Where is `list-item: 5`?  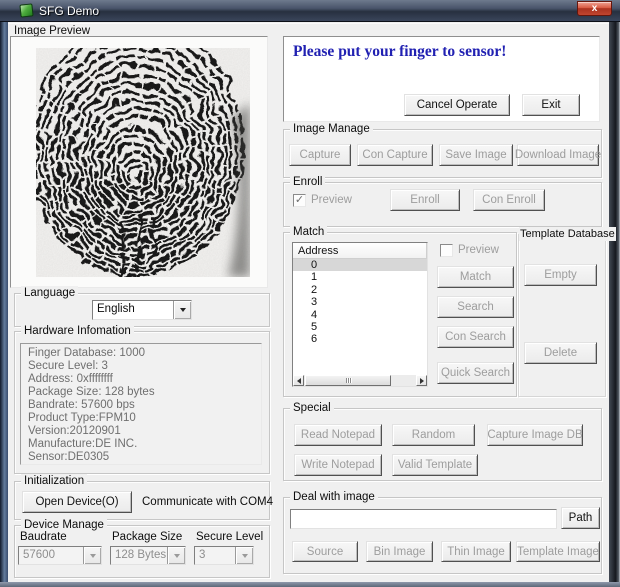 list-item: 5 is located at coordinates (360, 327).